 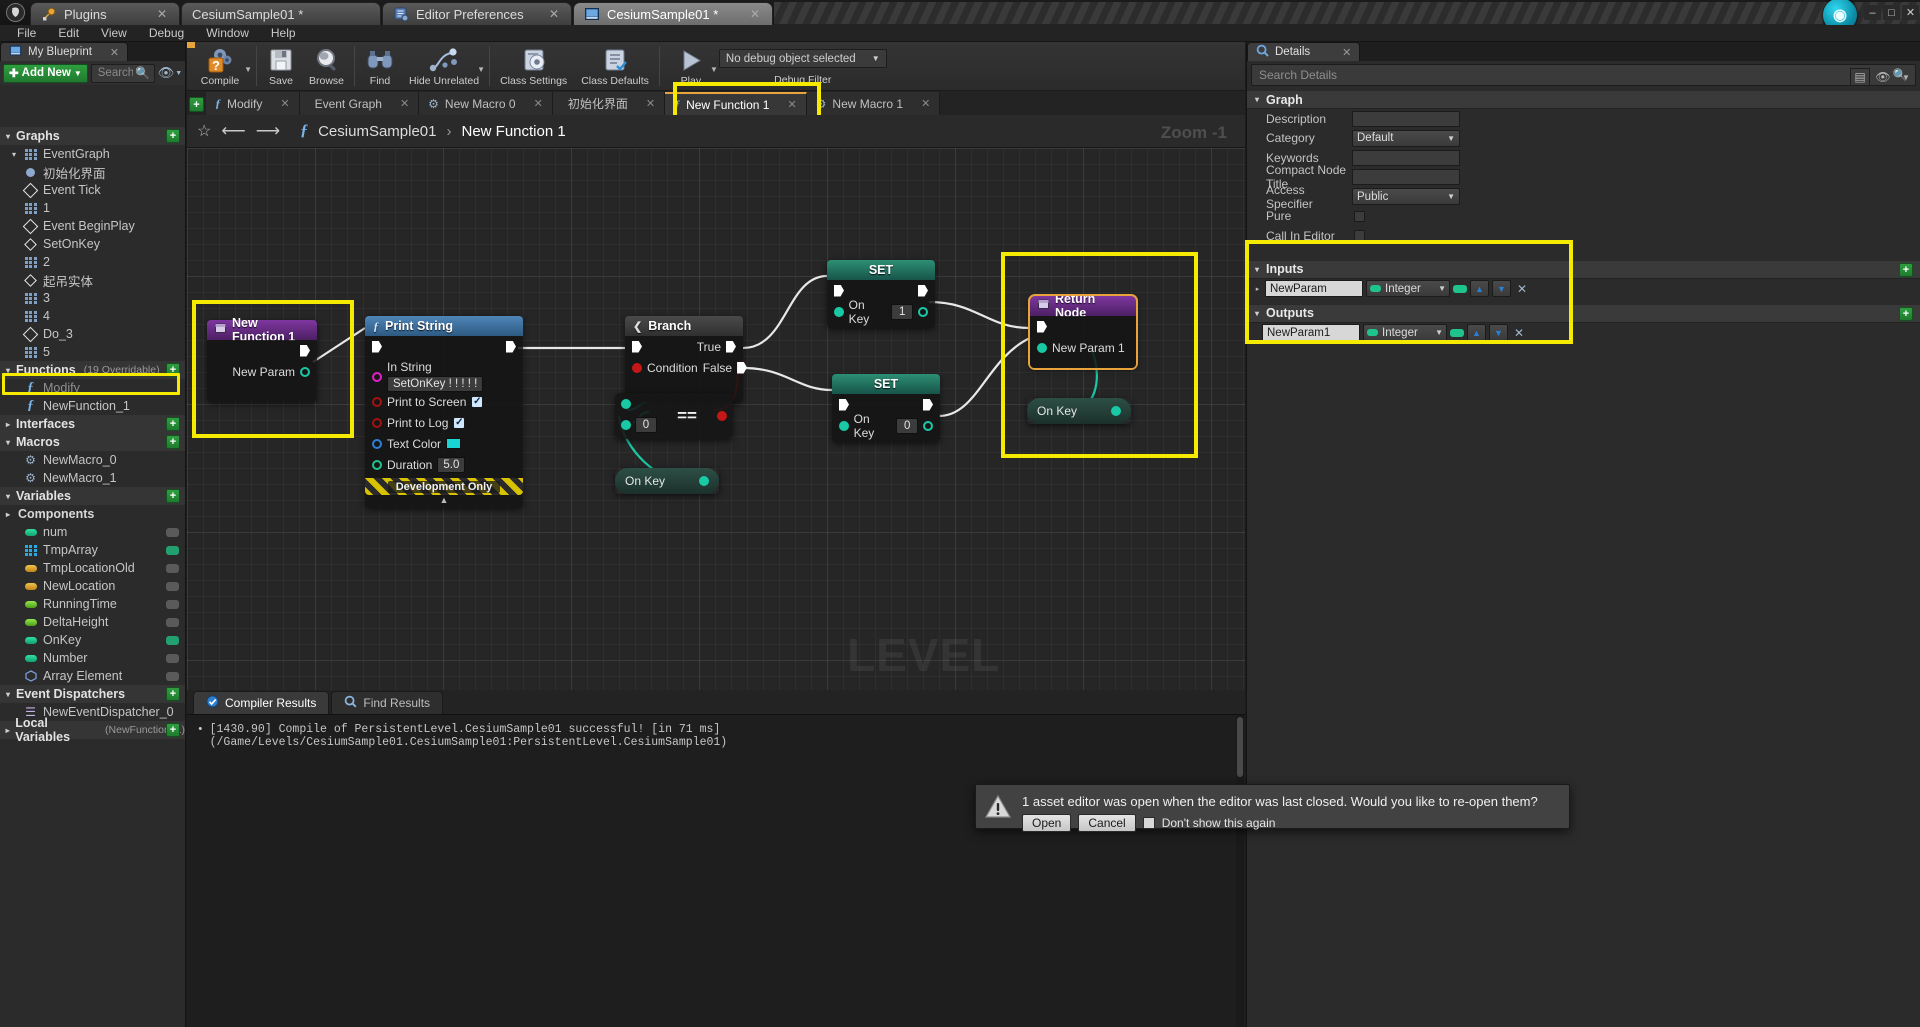 I want to click on add-new-button: ✚ Add New ▼, so click(x=45, y=73).